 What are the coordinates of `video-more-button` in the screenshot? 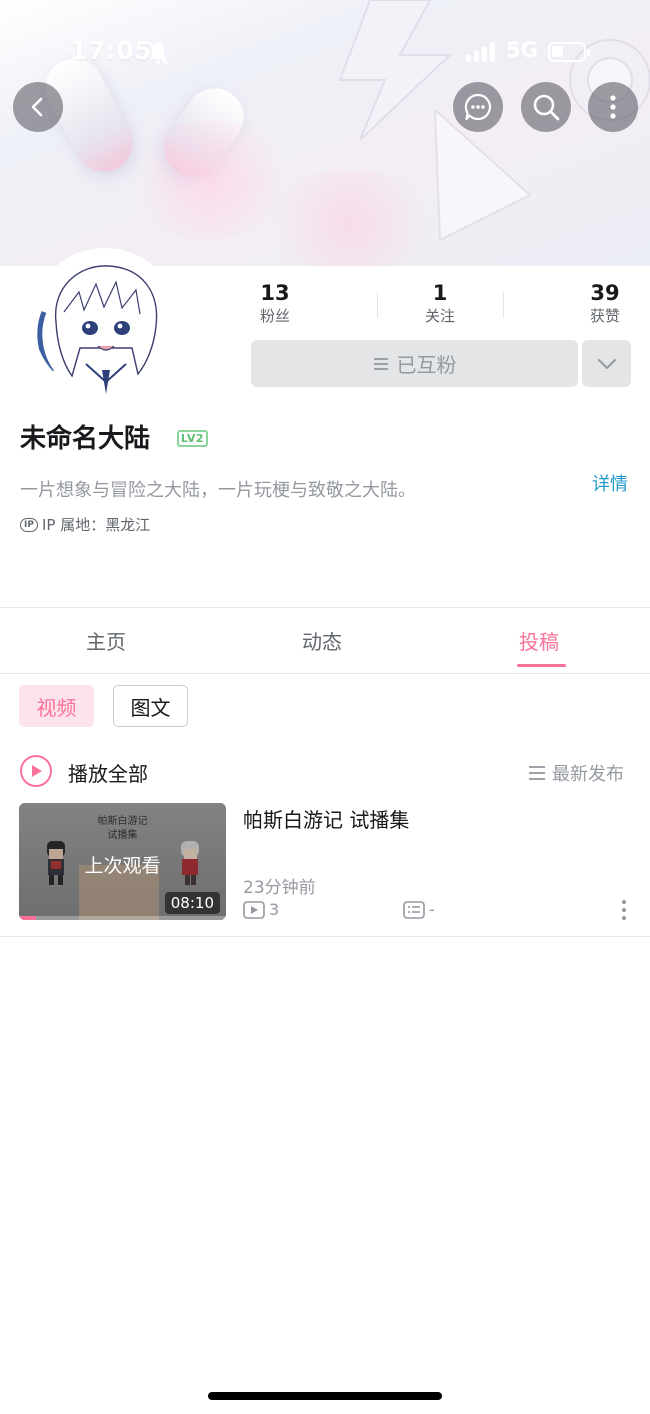 It's located at (624, 910).